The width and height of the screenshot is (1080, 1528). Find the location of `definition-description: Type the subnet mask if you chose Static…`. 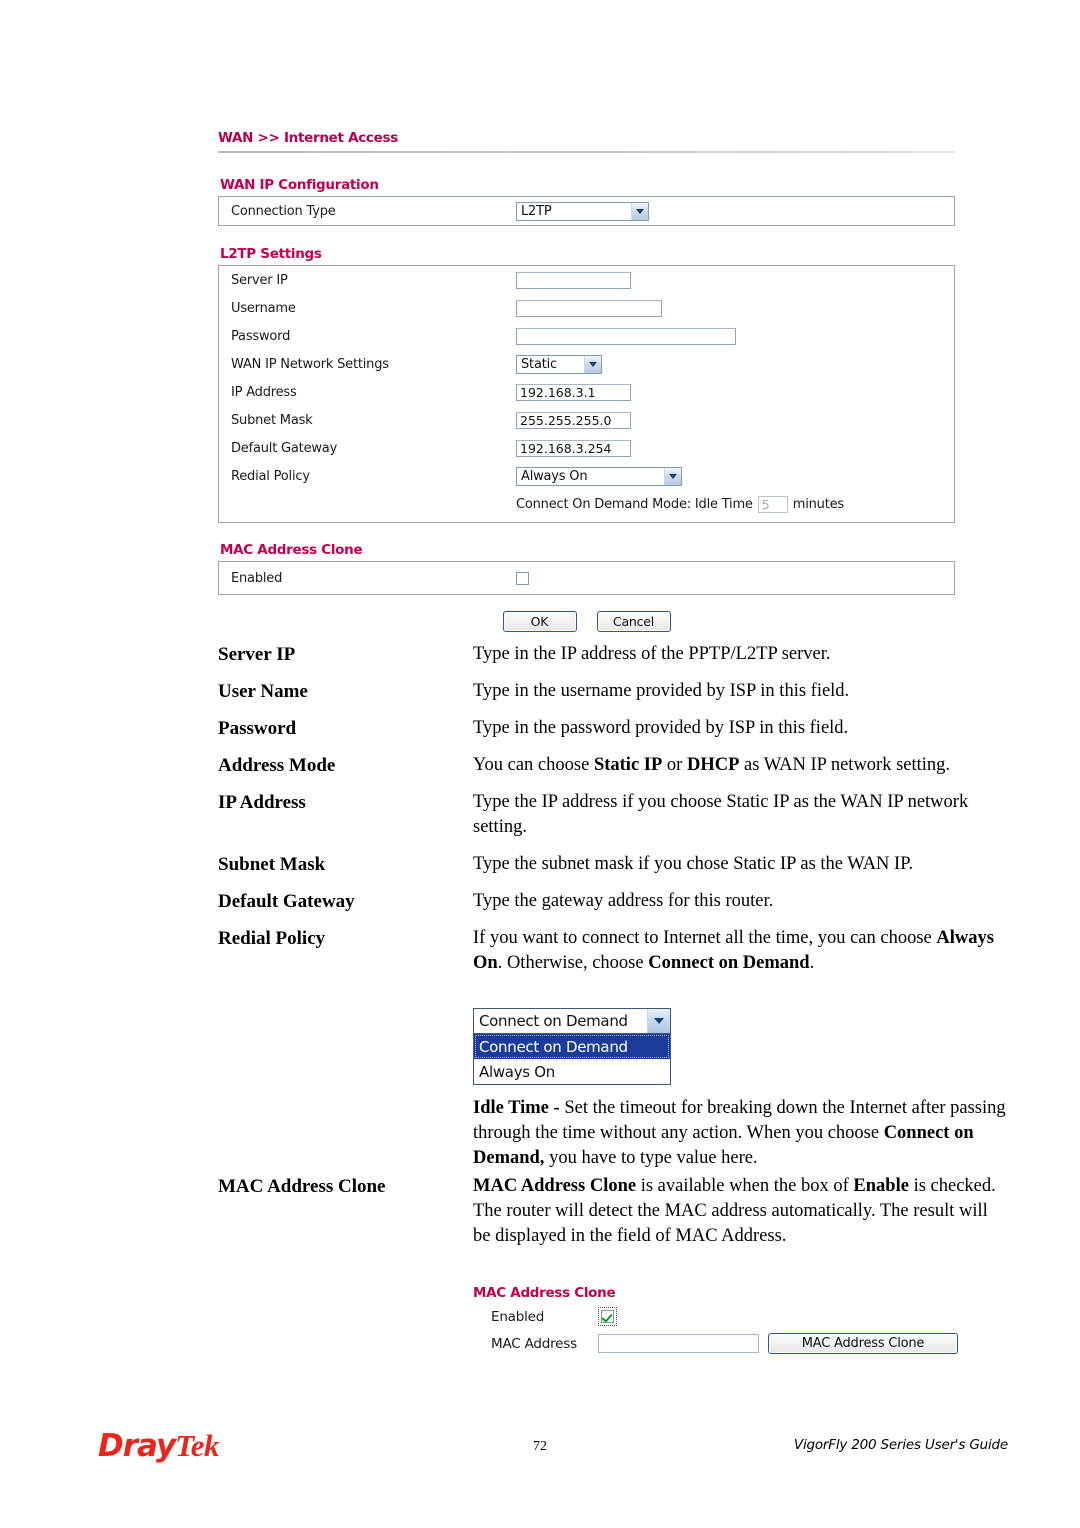

definition-description: Type the subnet mask if you chose Static… is located at coordinates (740, 864).